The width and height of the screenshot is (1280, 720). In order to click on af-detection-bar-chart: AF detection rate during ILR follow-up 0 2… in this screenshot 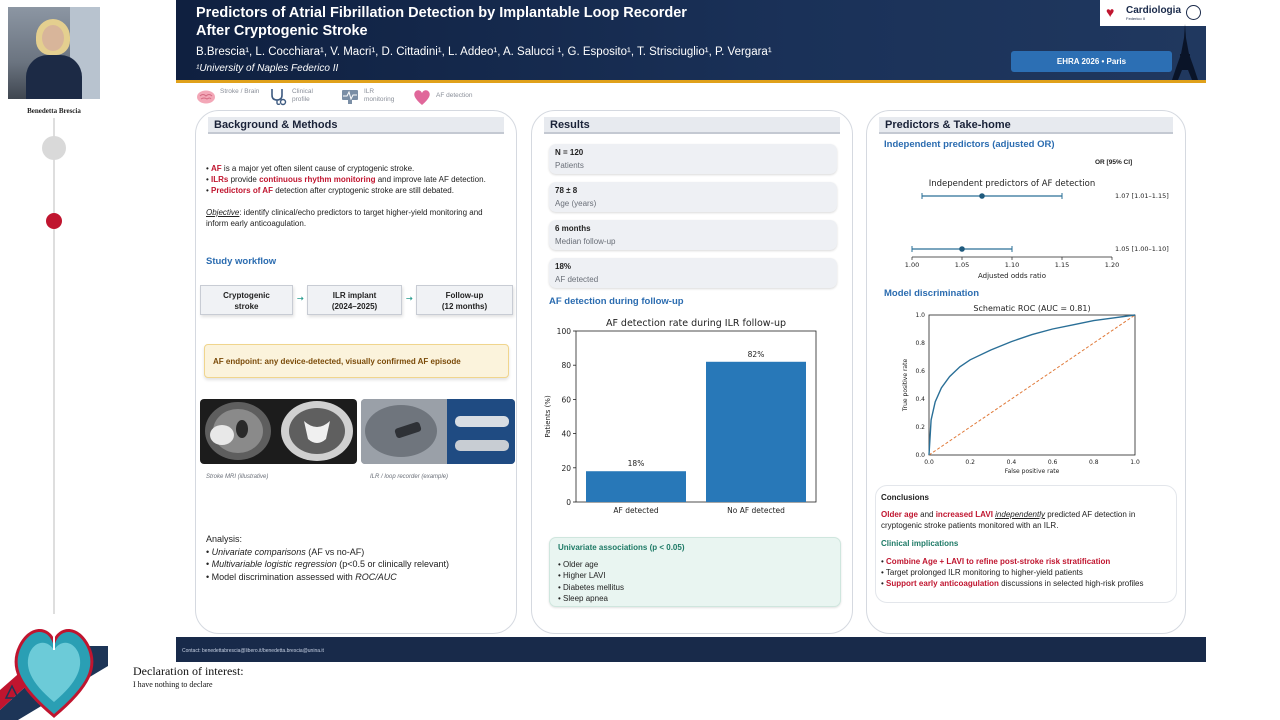, I will do `click(680, 416)`.